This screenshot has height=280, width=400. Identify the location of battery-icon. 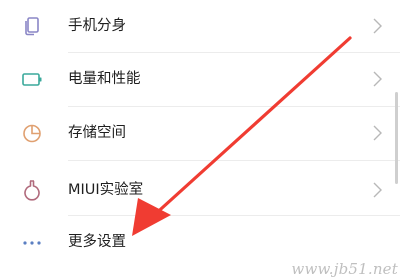
(32, 79).